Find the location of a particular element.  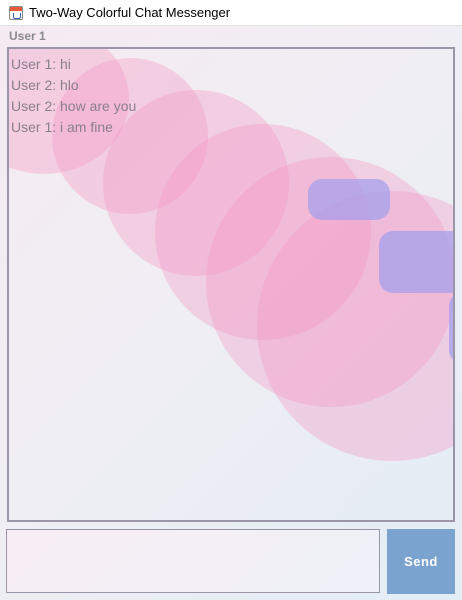

window-title: Two-Way Colorful Chat Messenger is located at coordinates (130, 12).